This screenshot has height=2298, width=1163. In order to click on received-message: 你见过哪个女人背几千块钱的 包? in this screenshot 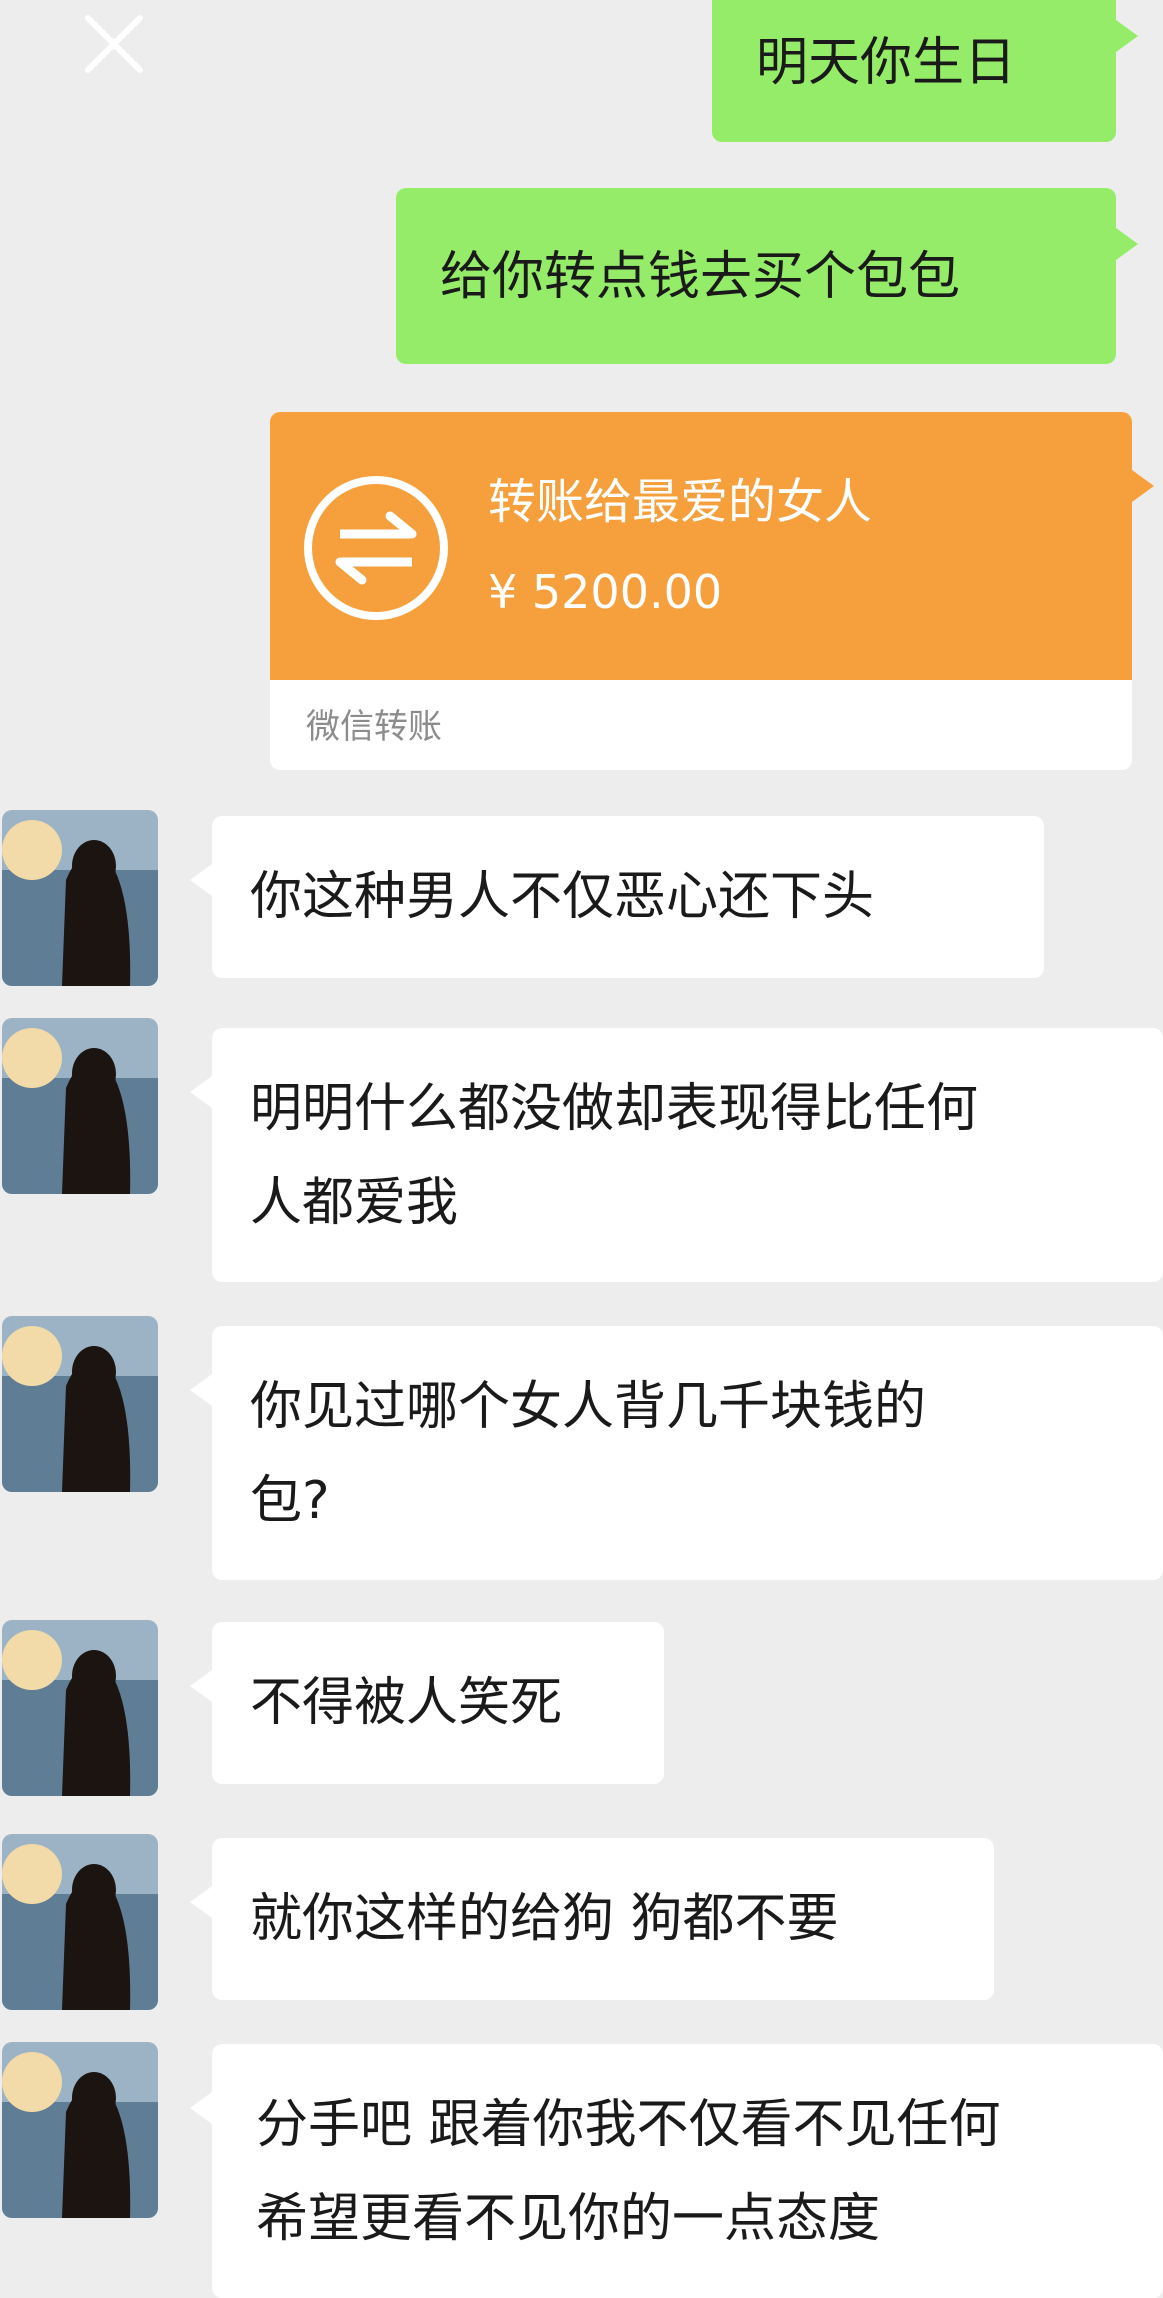, I will do `click(676, 1453)`.